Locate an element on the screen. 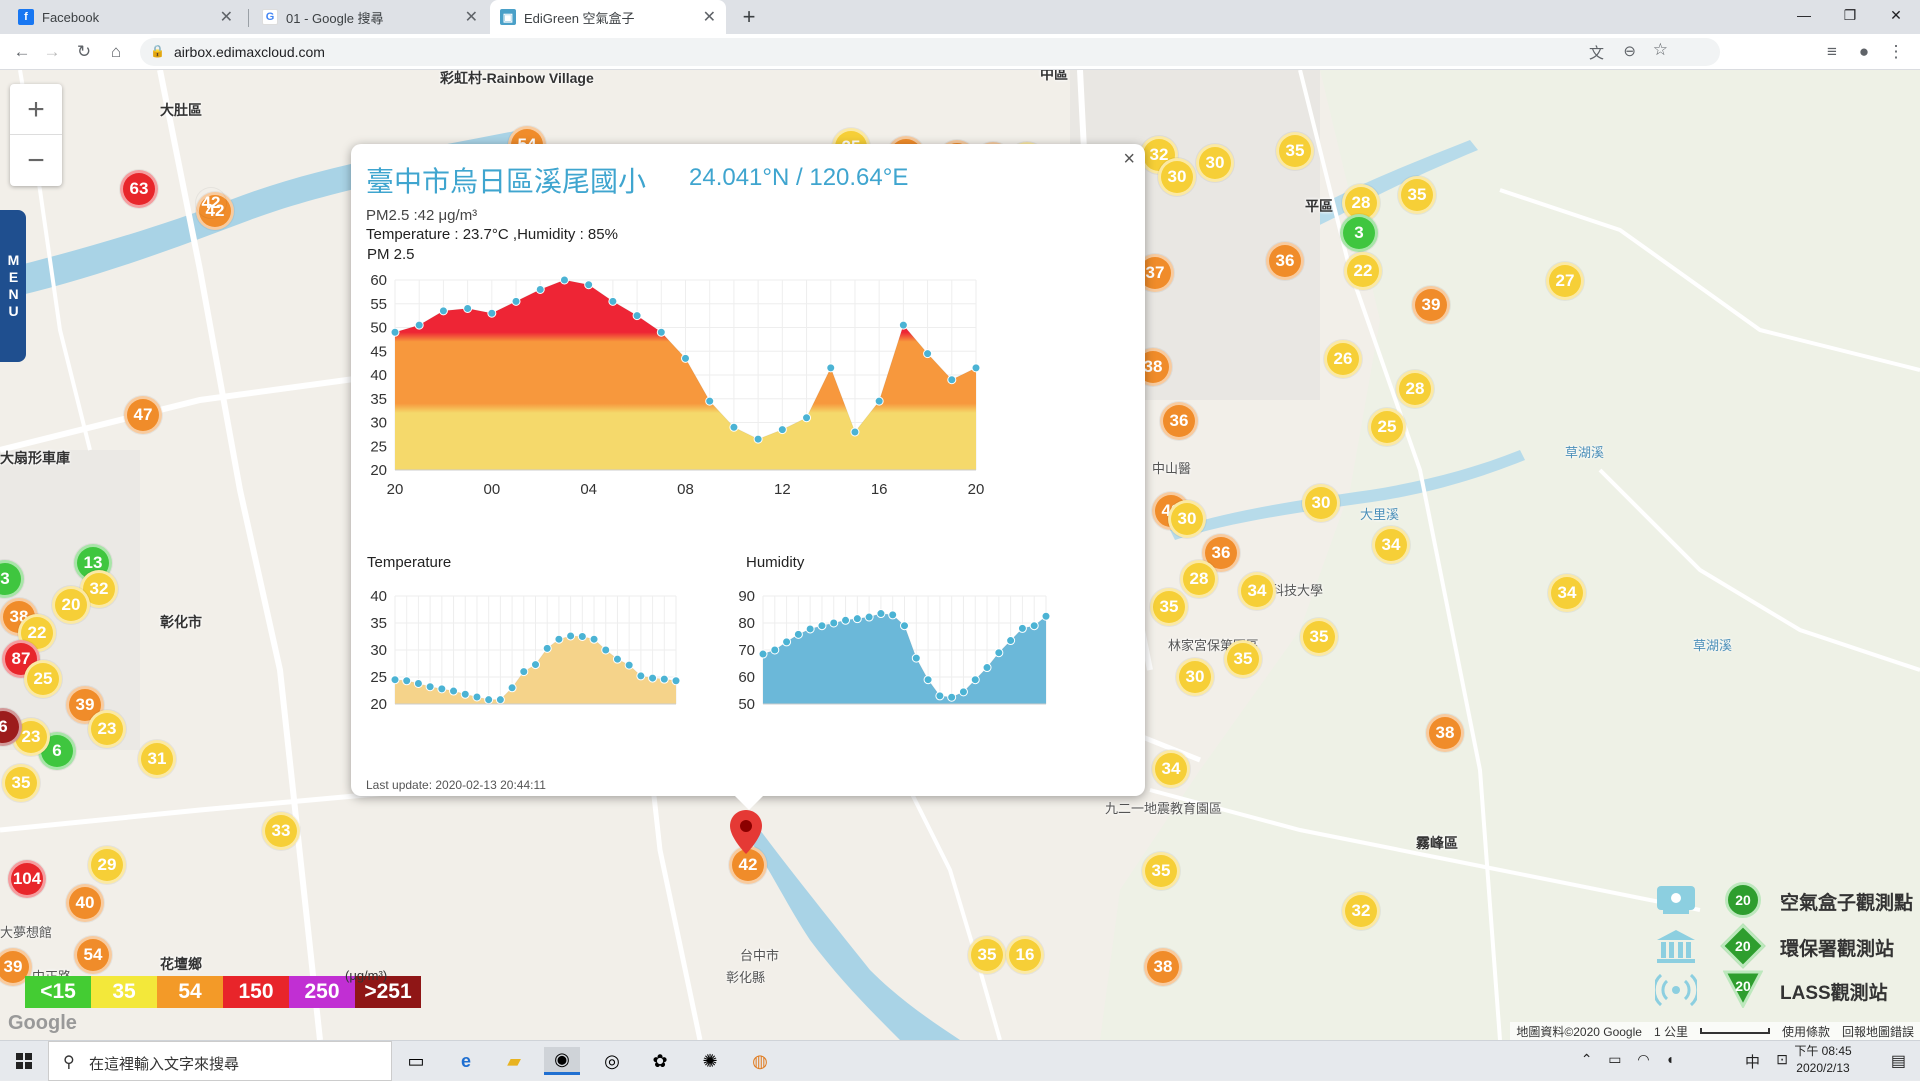 This screenshot has width=1920, height=1081. system-tray-icons: ⌃ ▭ ◠ ◖ is located at coordinates (1630, 1059).